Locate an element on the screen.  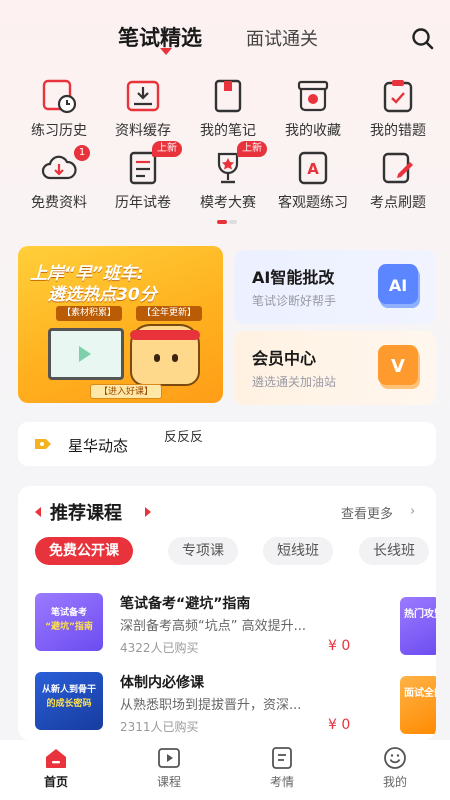
next-course-peek: 面试全能 is located at coordinates (418, 705).